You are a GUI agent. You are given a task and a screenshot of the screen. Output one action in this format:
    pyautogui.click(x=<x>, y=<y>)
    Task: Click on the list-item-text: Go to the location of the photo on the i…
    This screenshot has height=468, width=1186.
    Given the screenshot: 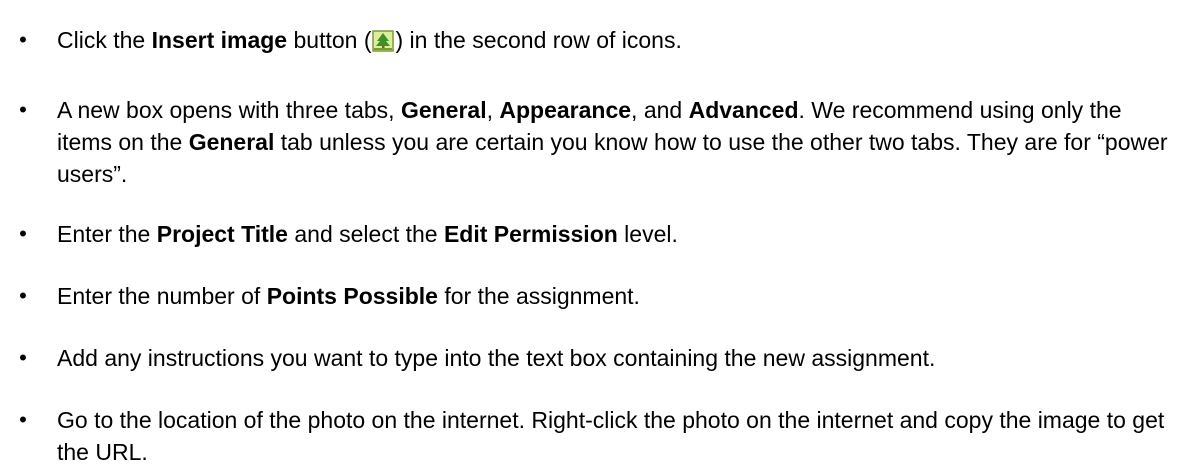 What is the action you would take?
    pyautogui.click(x=611, y=436)
    